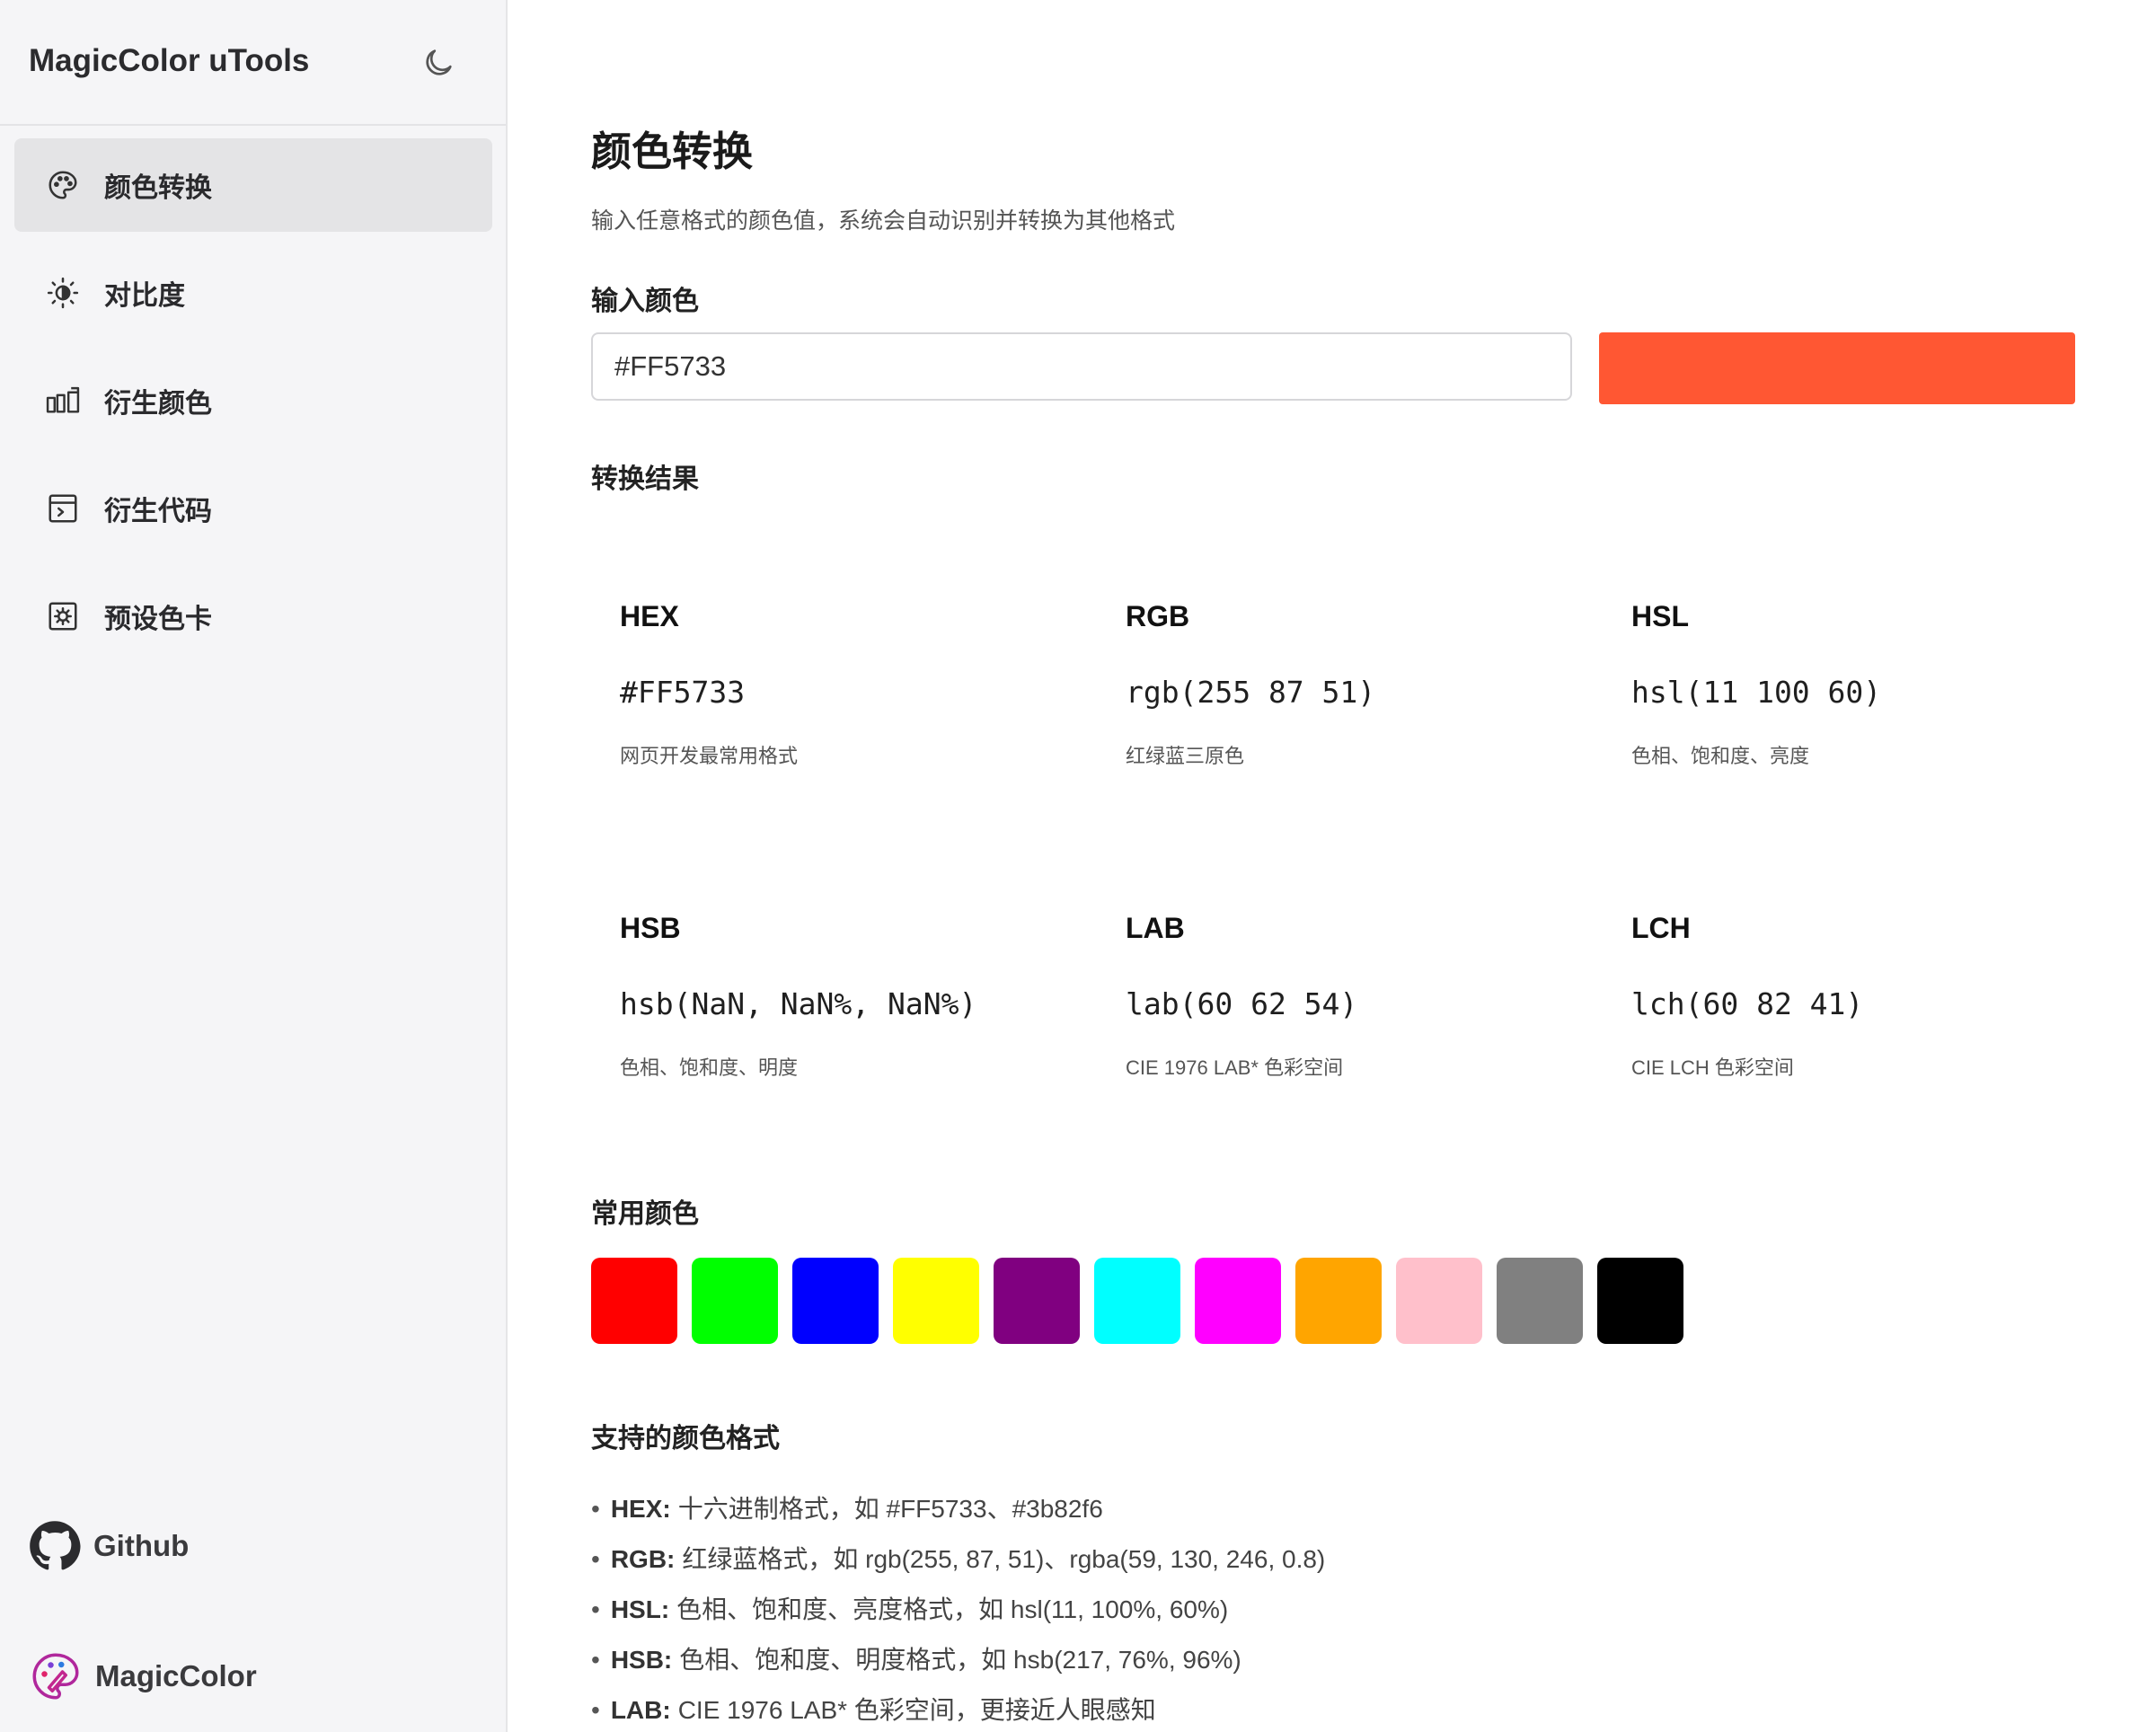 This screenshot has width=2156, height=1732. I want to click on github-label: Github, so click(141, 1545).